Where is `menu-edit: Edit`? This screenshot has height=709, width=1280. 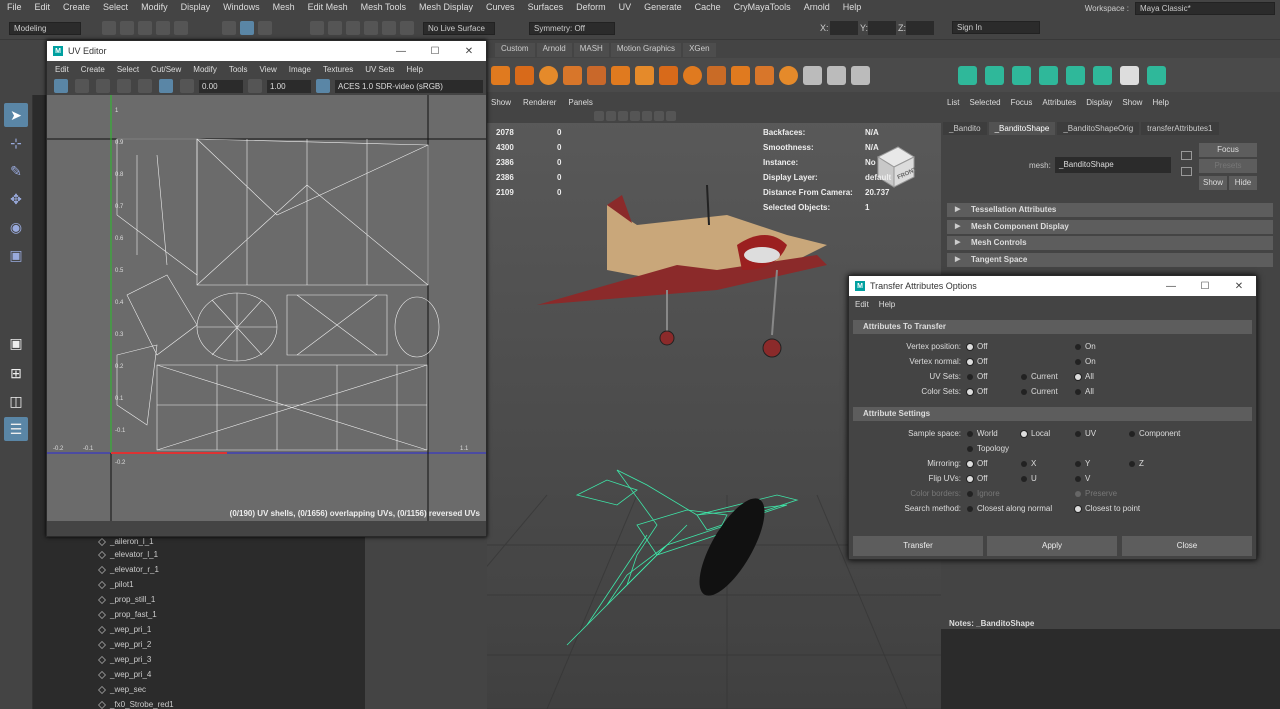 menu-edit: Edit is located at coordinates (42, 7).